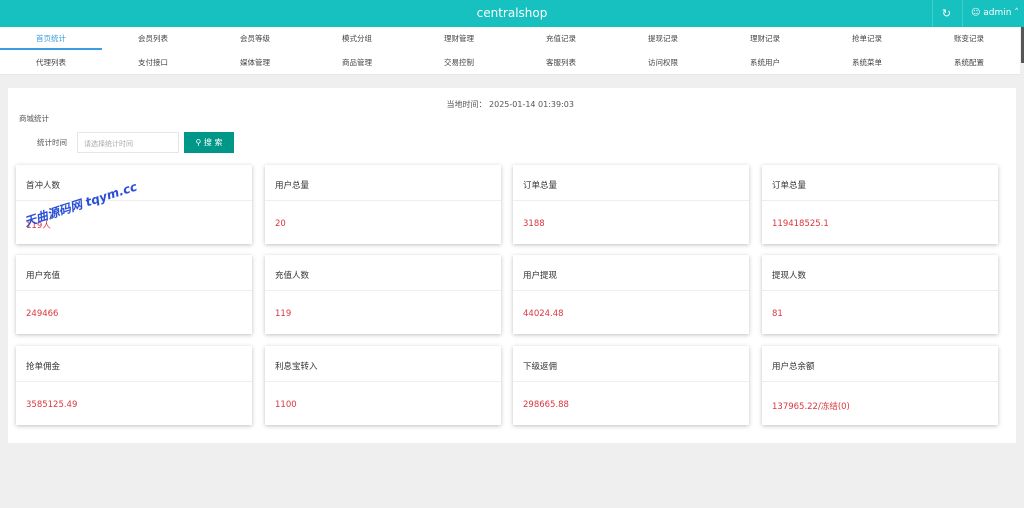  Describe the element at coordinates (777, 314) in the screenshot. I see `stat-card-value: 81` at that location.